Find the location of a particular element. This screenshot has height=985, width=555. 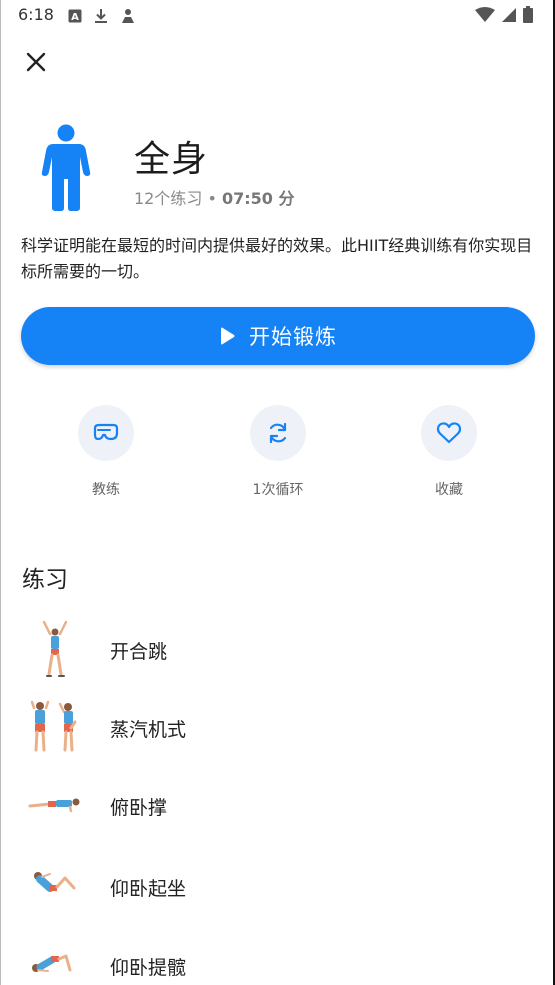

exercise-name: 开合跳 is located at coordinates (139, 652).